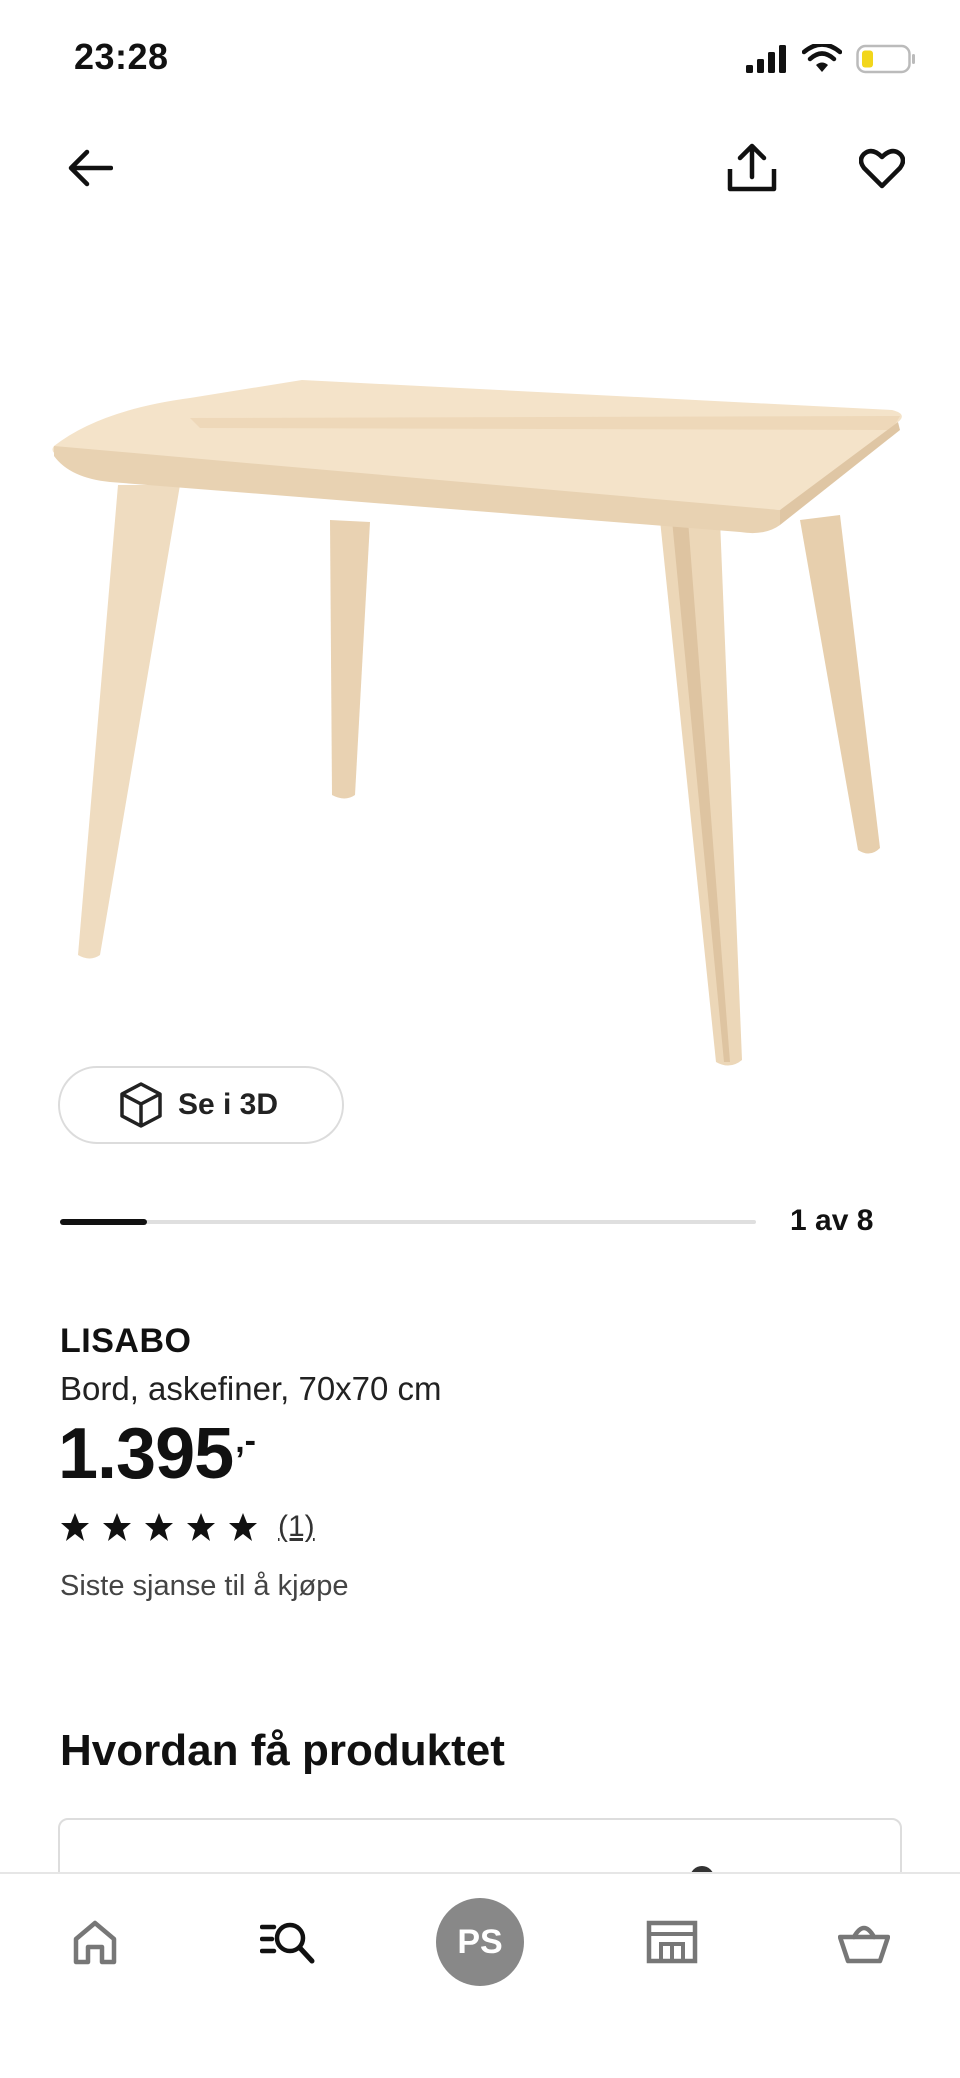 This screenshot has width=960, height=2078. Describe the element at coordinates (822, 58) in the screenshot. I see `wifi-icon` at that location.